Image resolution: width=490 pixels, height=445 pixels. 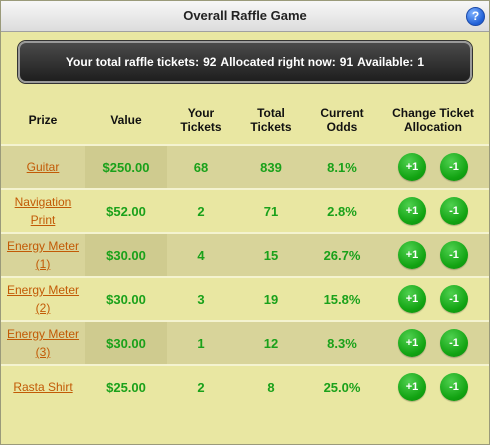 What do you see at coordinates (201, 167) in the screenshot?
I see `your-tickets: 68` at bounding box center [201, 167].